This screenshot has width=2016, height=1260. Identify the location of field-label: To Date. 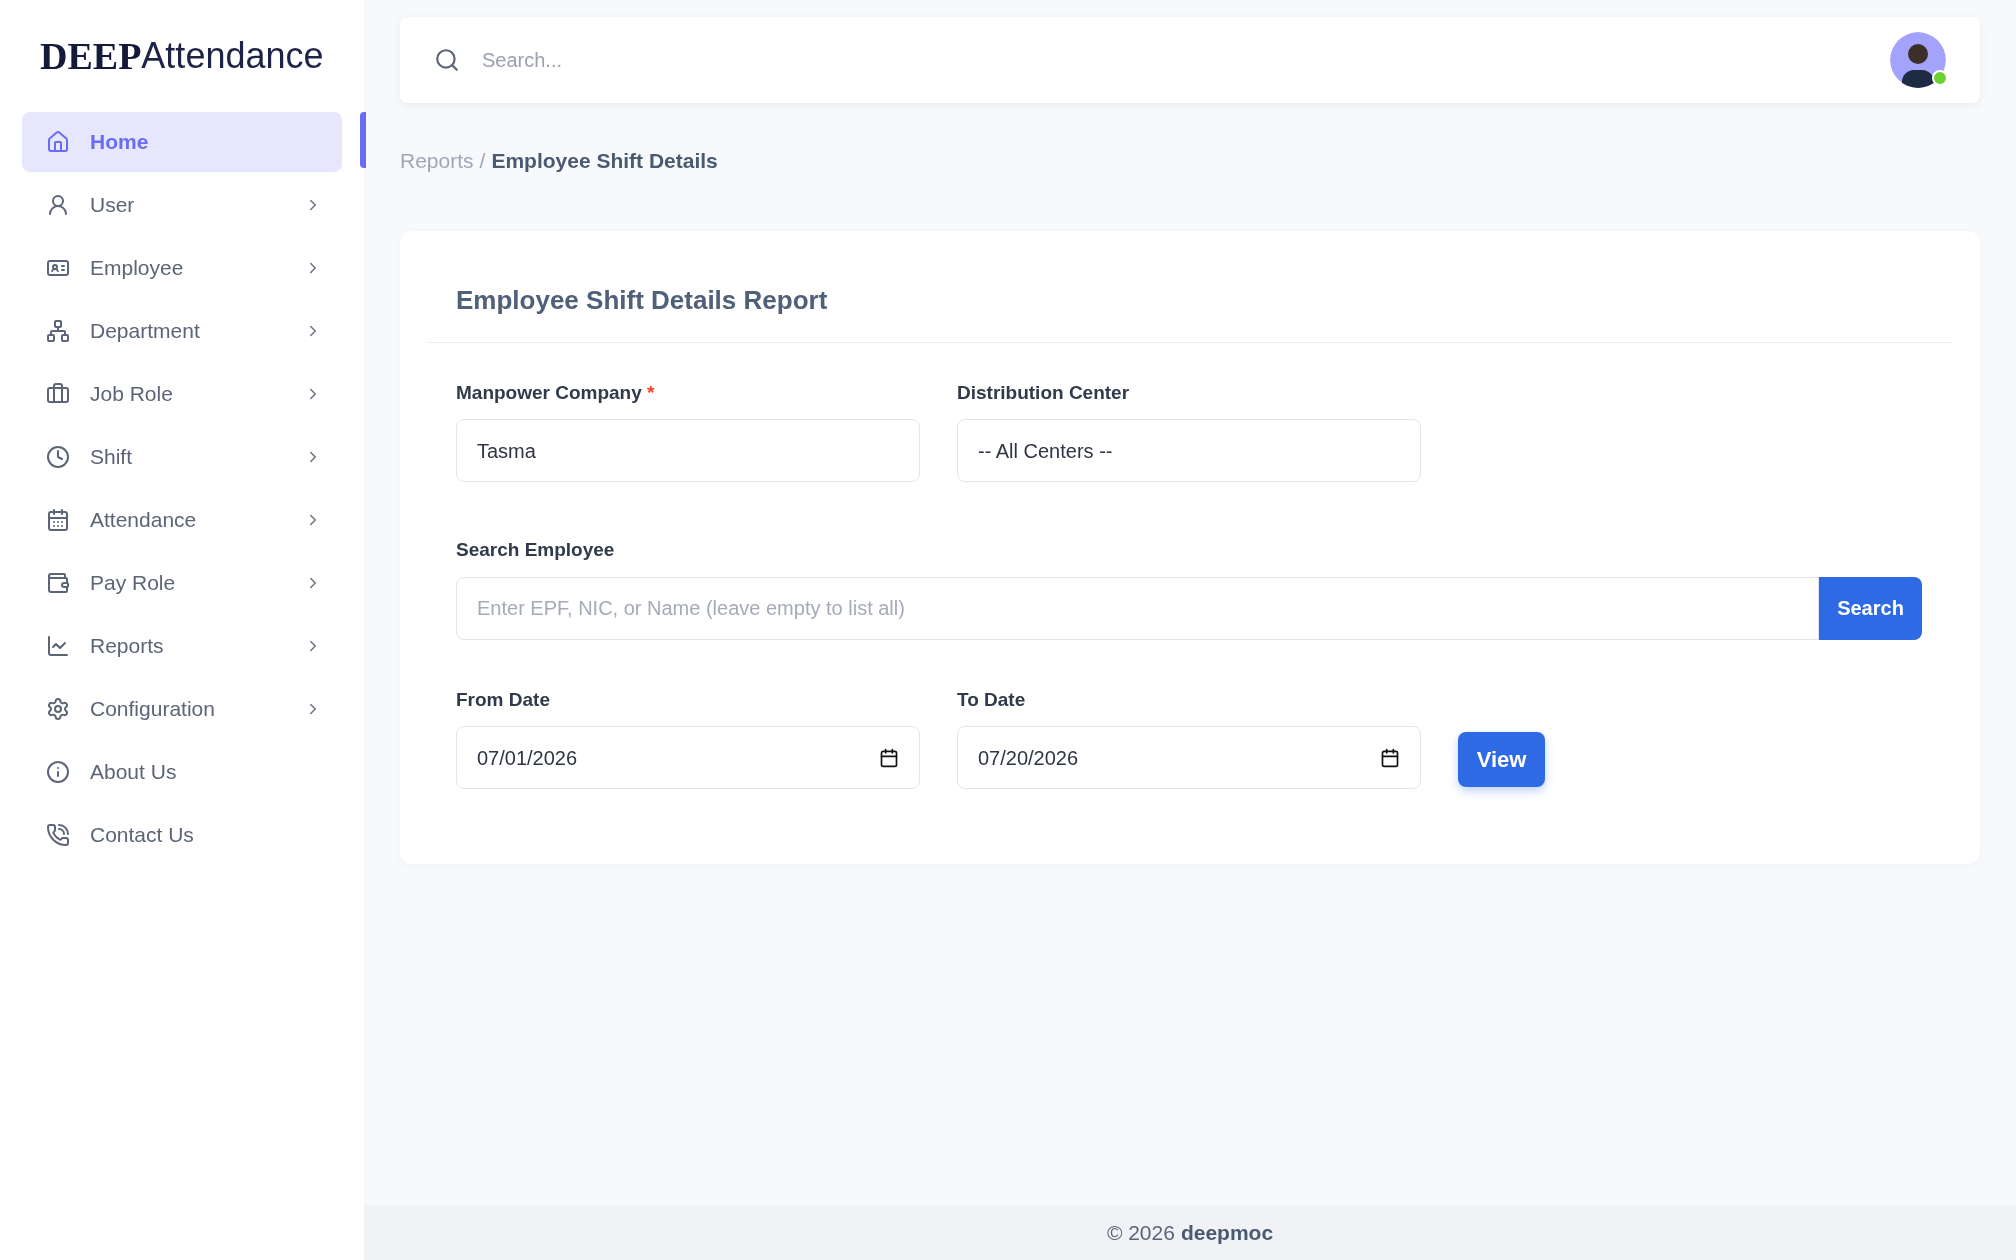
(992, 699).